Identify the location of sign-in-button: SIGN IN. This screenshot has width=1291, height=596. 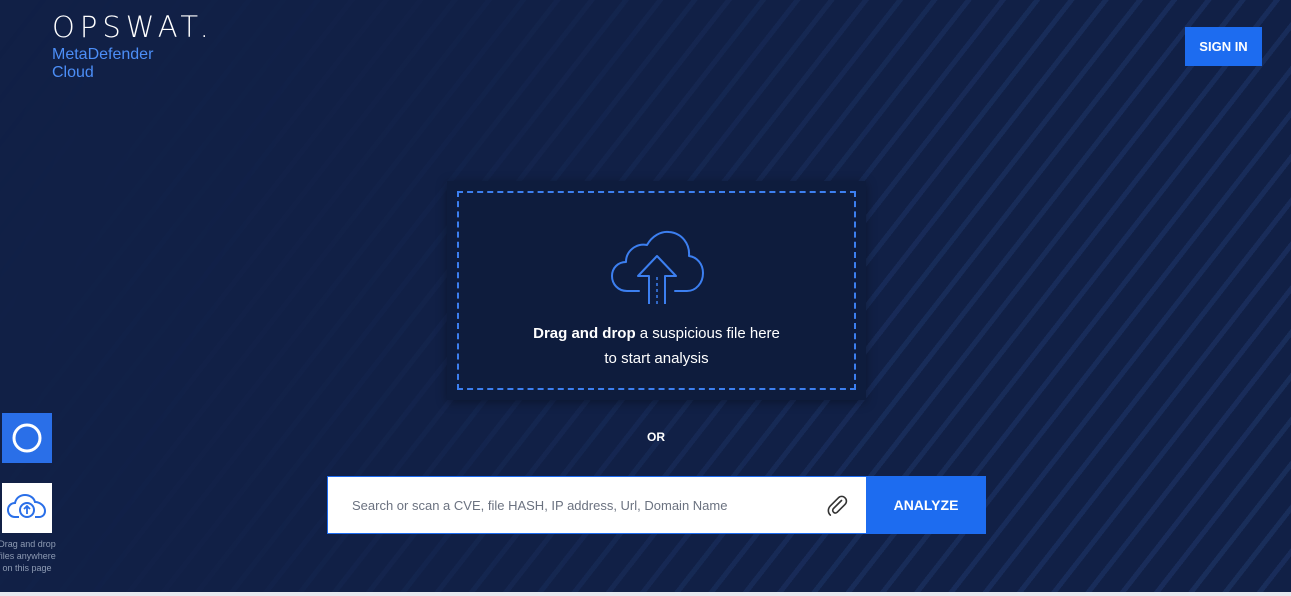
(1223, 46).